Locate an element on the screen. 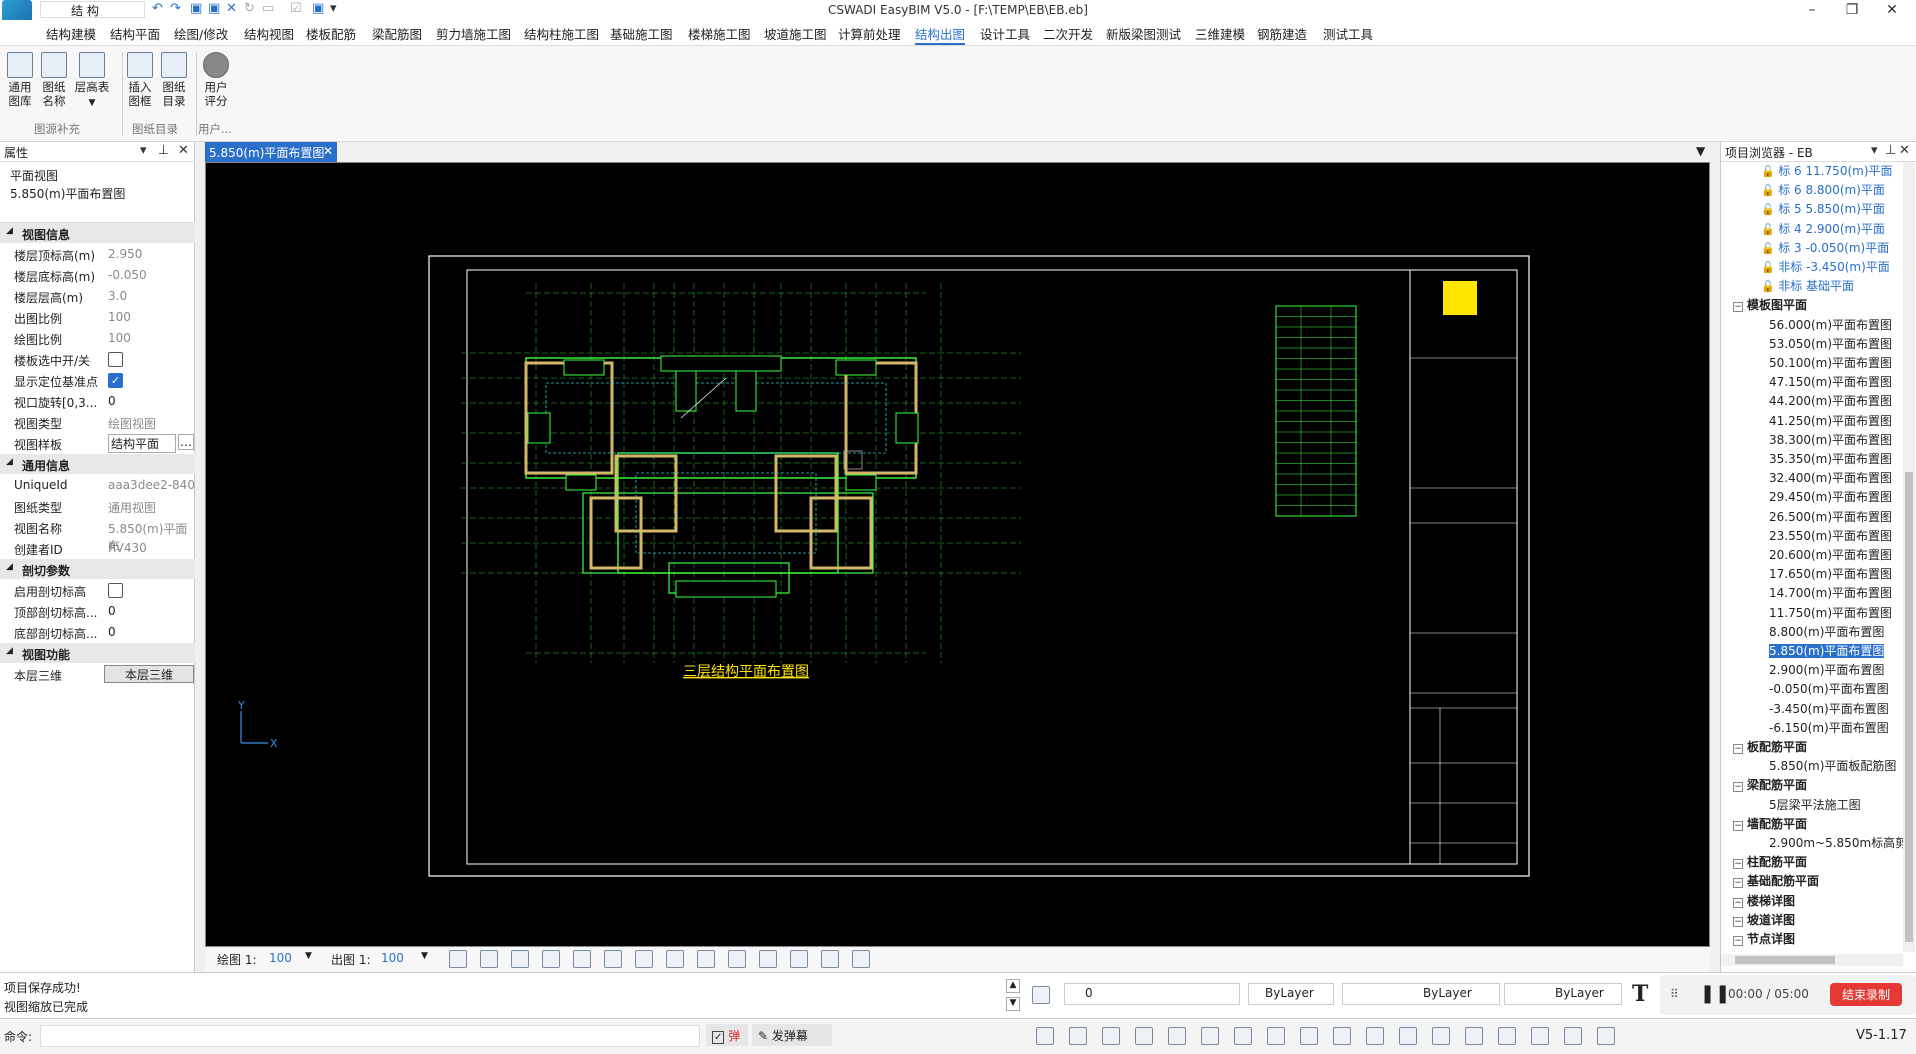  dropdown-icon: ▾ is located at coordinates (1874, 150).